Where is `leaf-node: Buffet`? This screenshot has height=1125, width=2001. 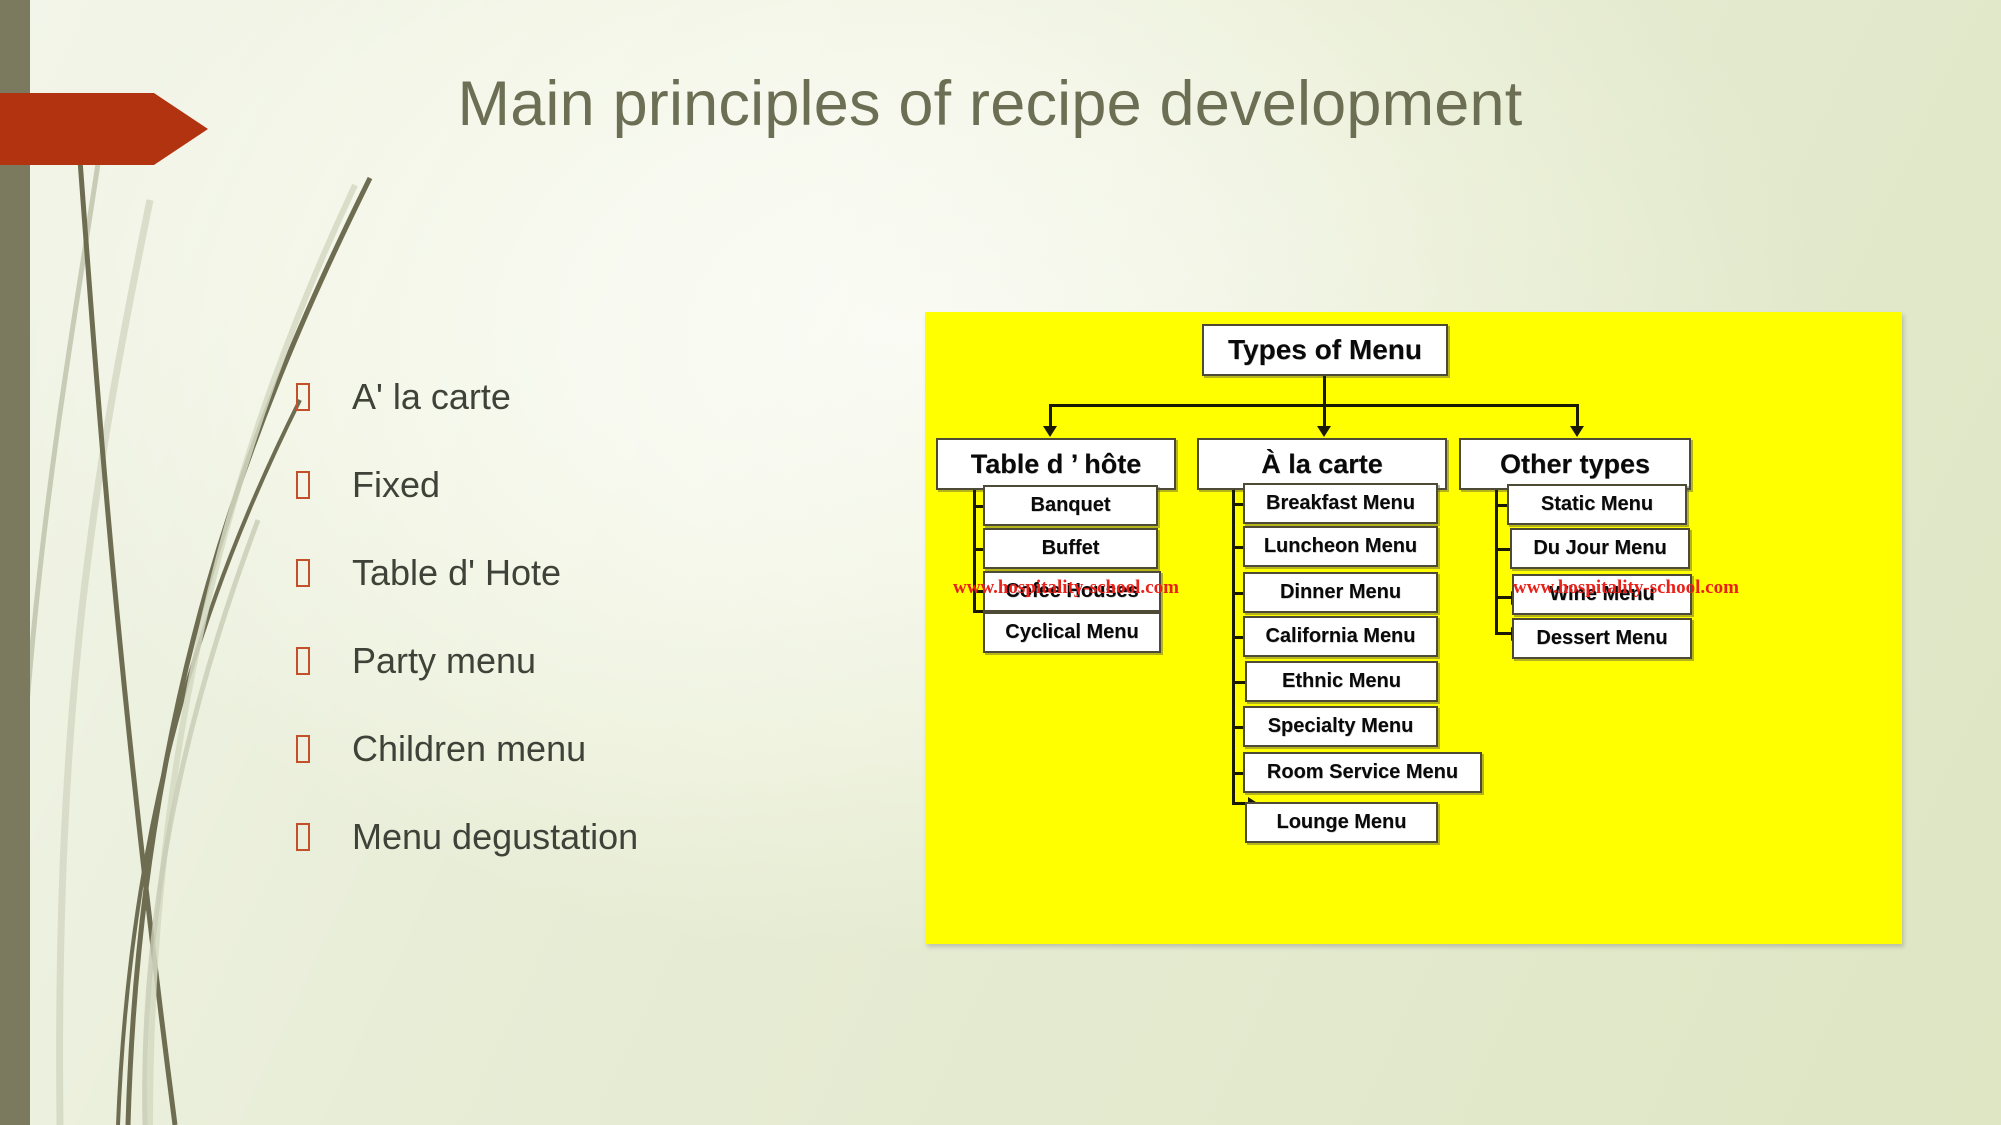
leaf-node: Buffet is located at coordinates (1070, 548).